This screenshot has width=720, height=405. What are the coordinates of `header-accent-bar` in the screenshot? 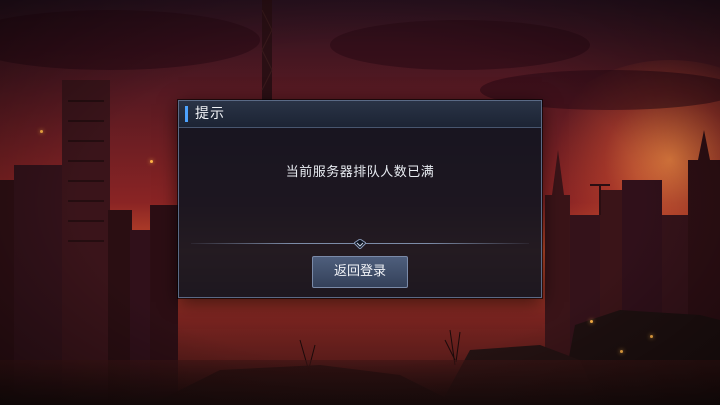 It's located at (186, 114).